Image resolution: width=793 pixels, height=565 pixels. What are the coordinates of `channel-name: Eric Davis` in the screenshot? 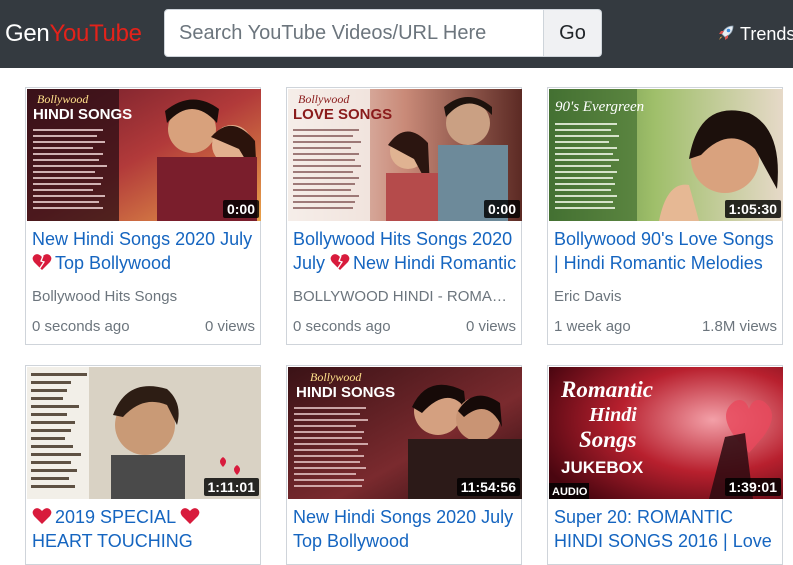 It's located at (666, 297).